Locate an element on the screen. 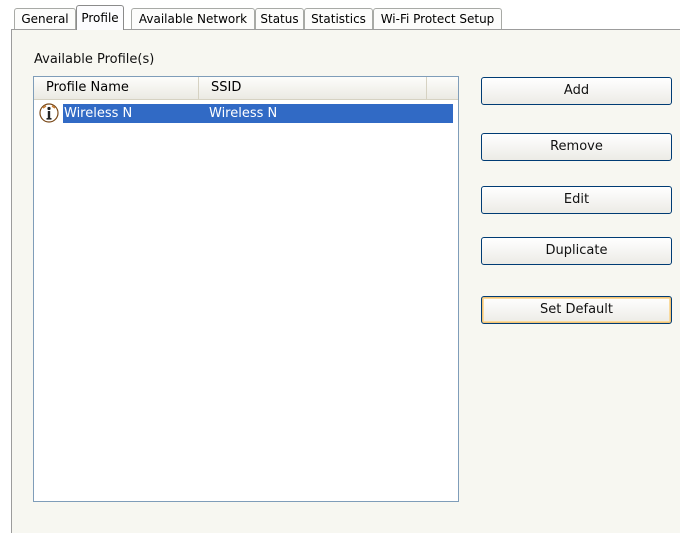 This screenshot has height=533, width=680. column-header-profile-name: Profile Name is located at coordinates (116, 88).